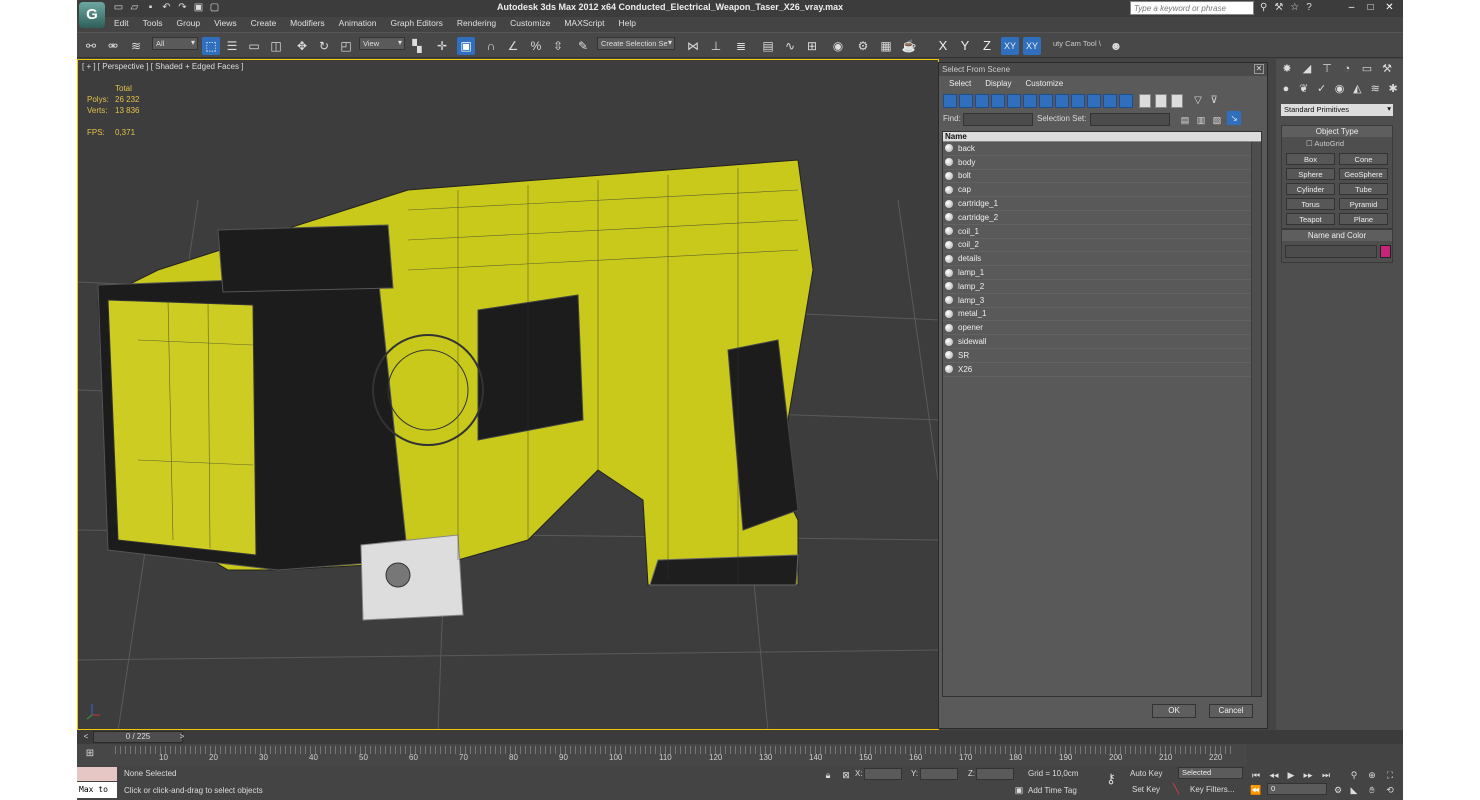 The image size is (1480, 800). I want to click on current-frame-field: 0, so click(1297, 789).